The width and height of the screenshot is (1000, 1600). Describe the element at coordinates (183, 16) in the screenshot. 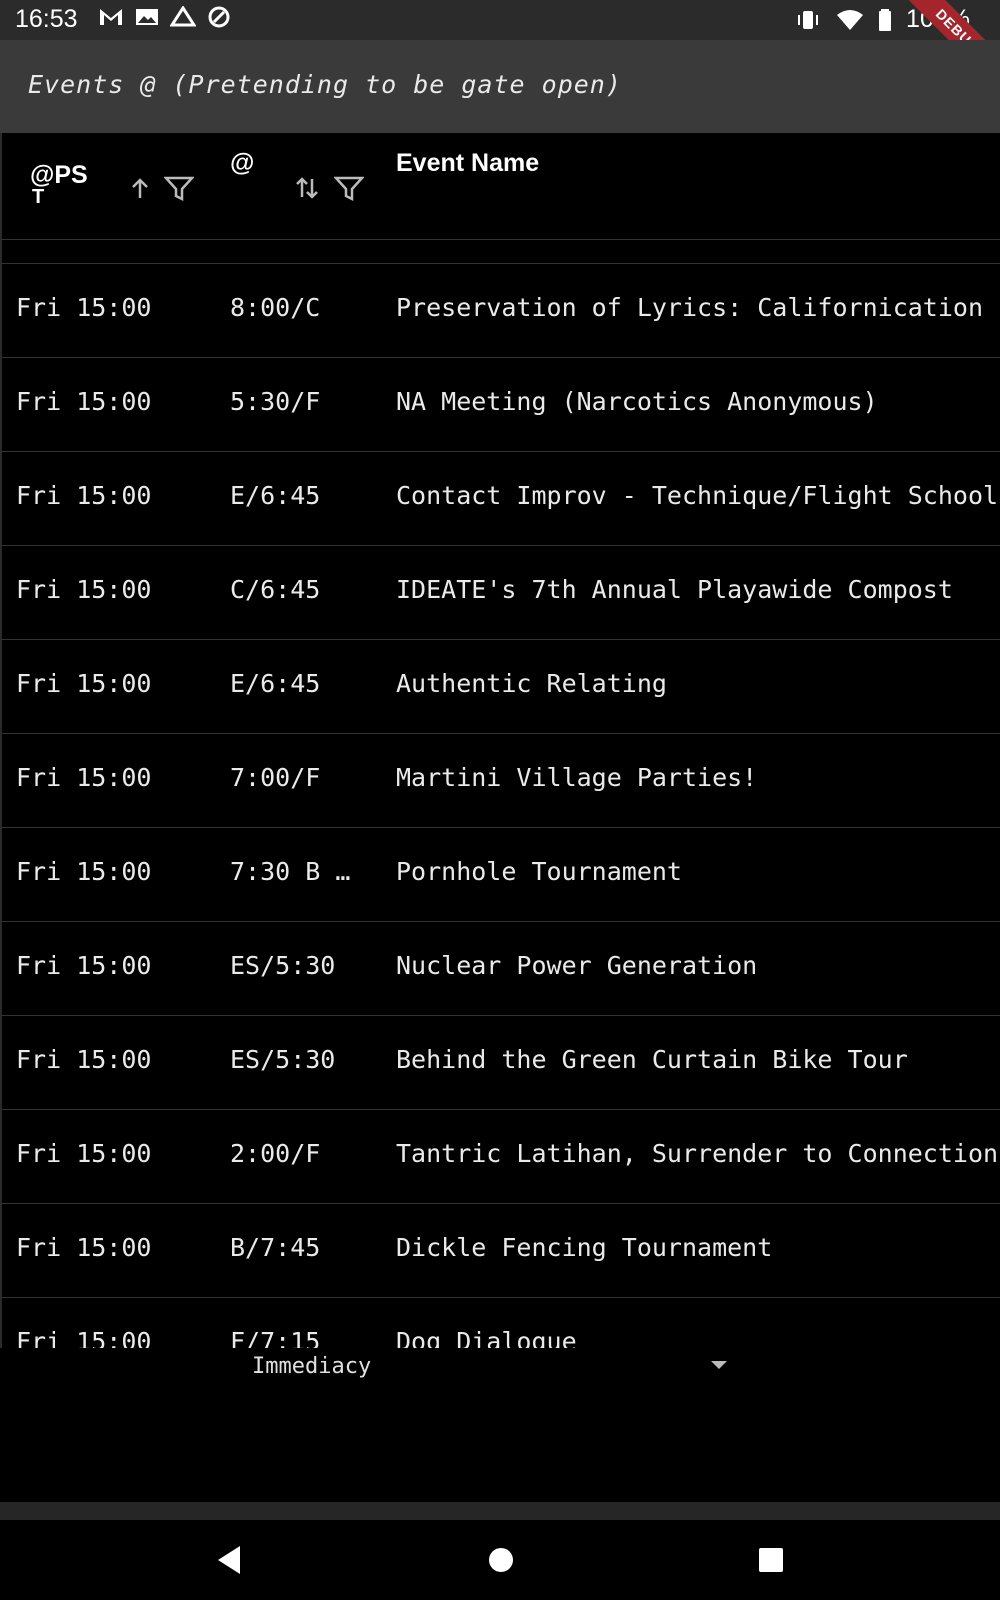

I see `drive-icon` at that location.